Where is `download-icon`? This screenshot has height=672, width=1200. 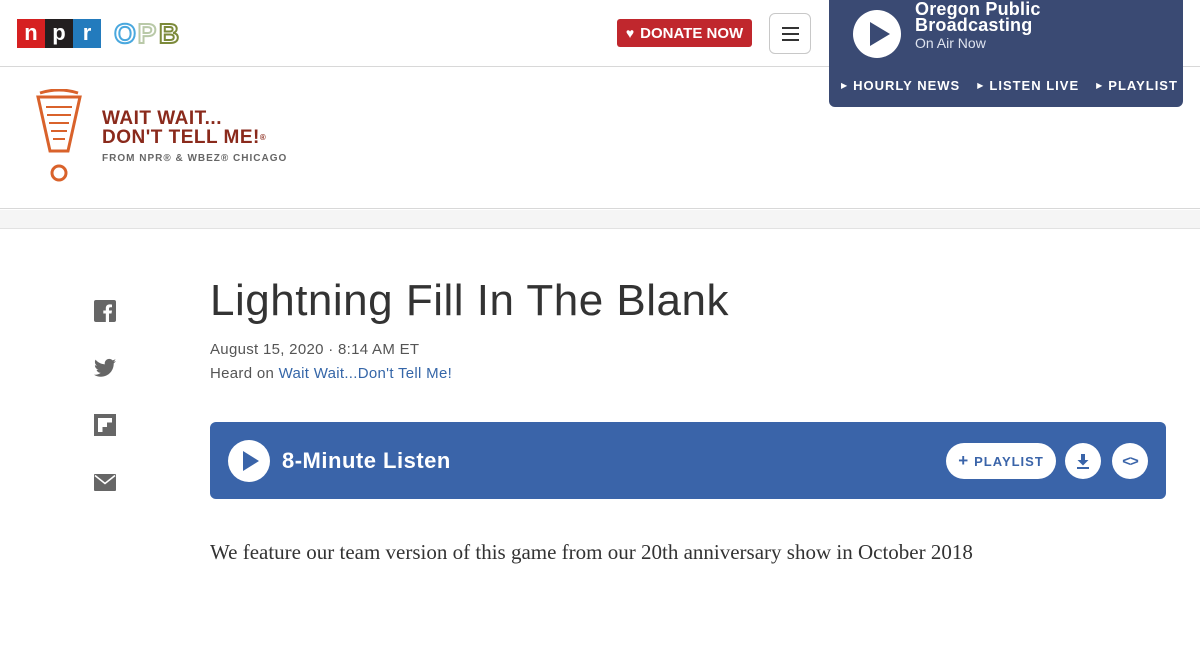
download-icon is located at coordinates (1083, 461).